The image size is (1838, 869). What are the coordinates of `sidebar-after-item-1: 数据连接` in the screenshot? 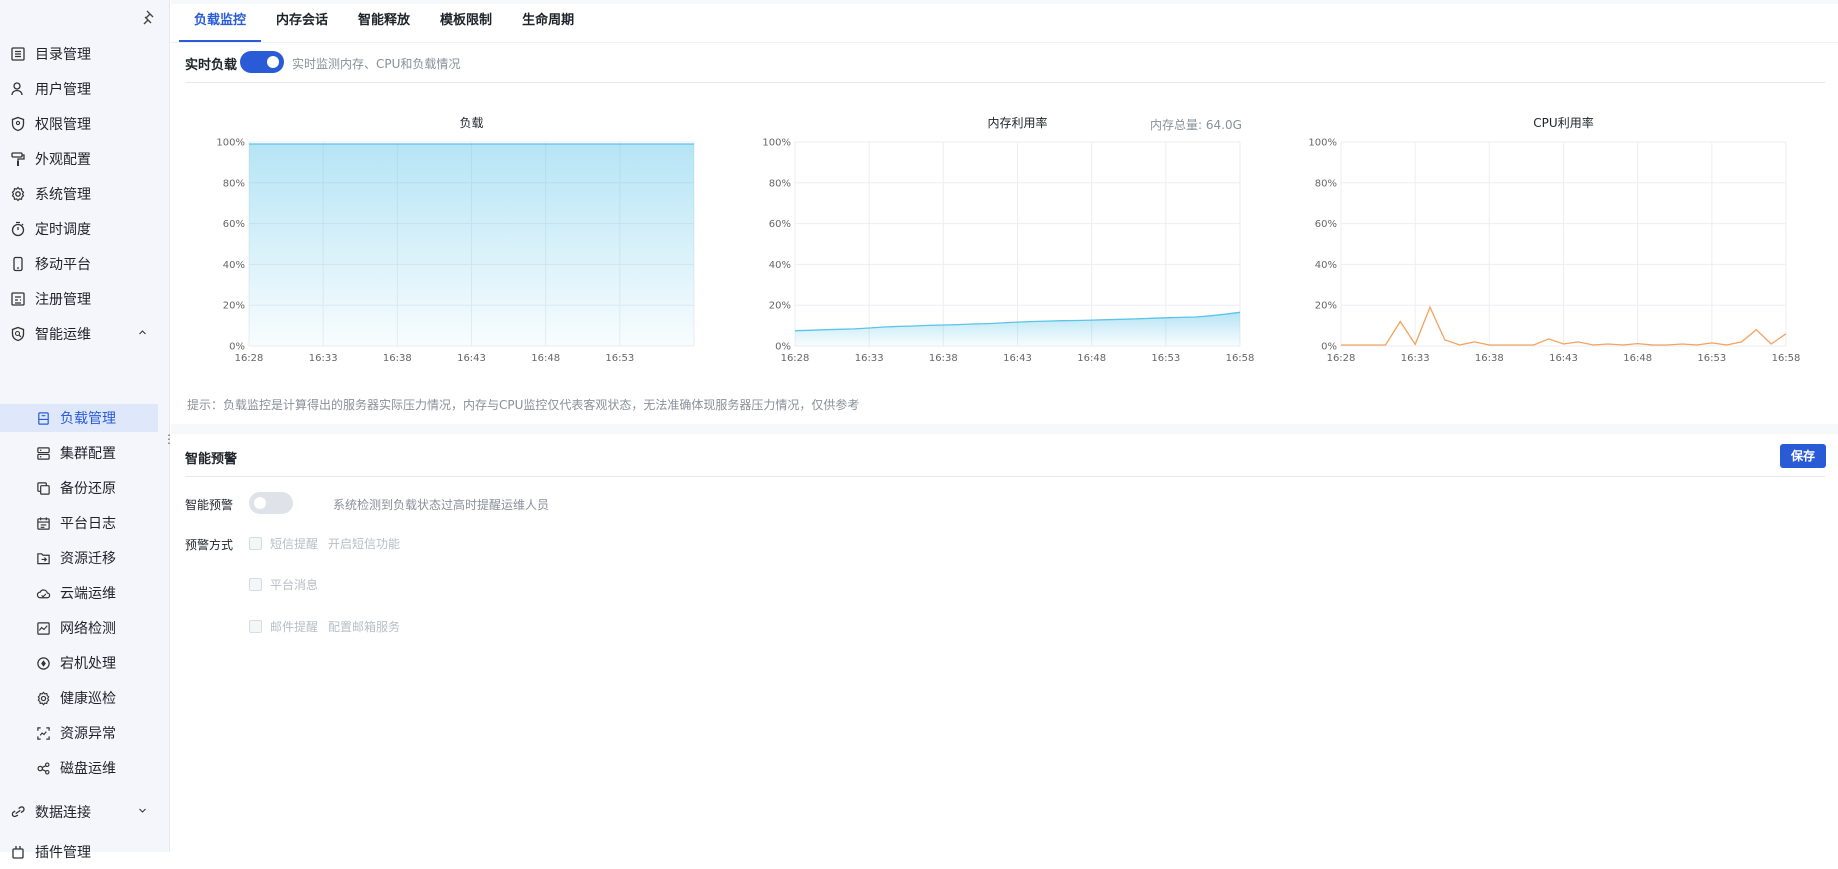 It's located at (85, 812).